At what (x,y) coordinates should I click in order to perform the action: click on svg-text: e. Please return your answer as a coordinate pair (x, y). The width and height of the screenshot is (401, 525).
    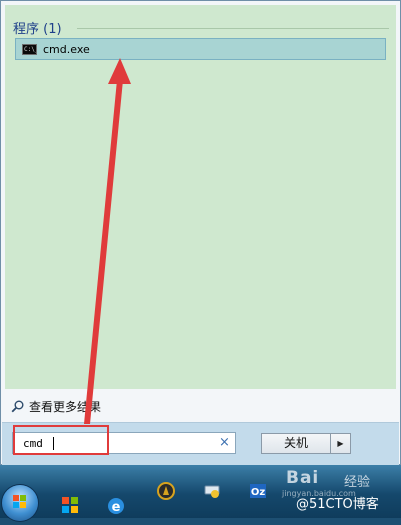
    Looking at the image, I should click on (116, 507).